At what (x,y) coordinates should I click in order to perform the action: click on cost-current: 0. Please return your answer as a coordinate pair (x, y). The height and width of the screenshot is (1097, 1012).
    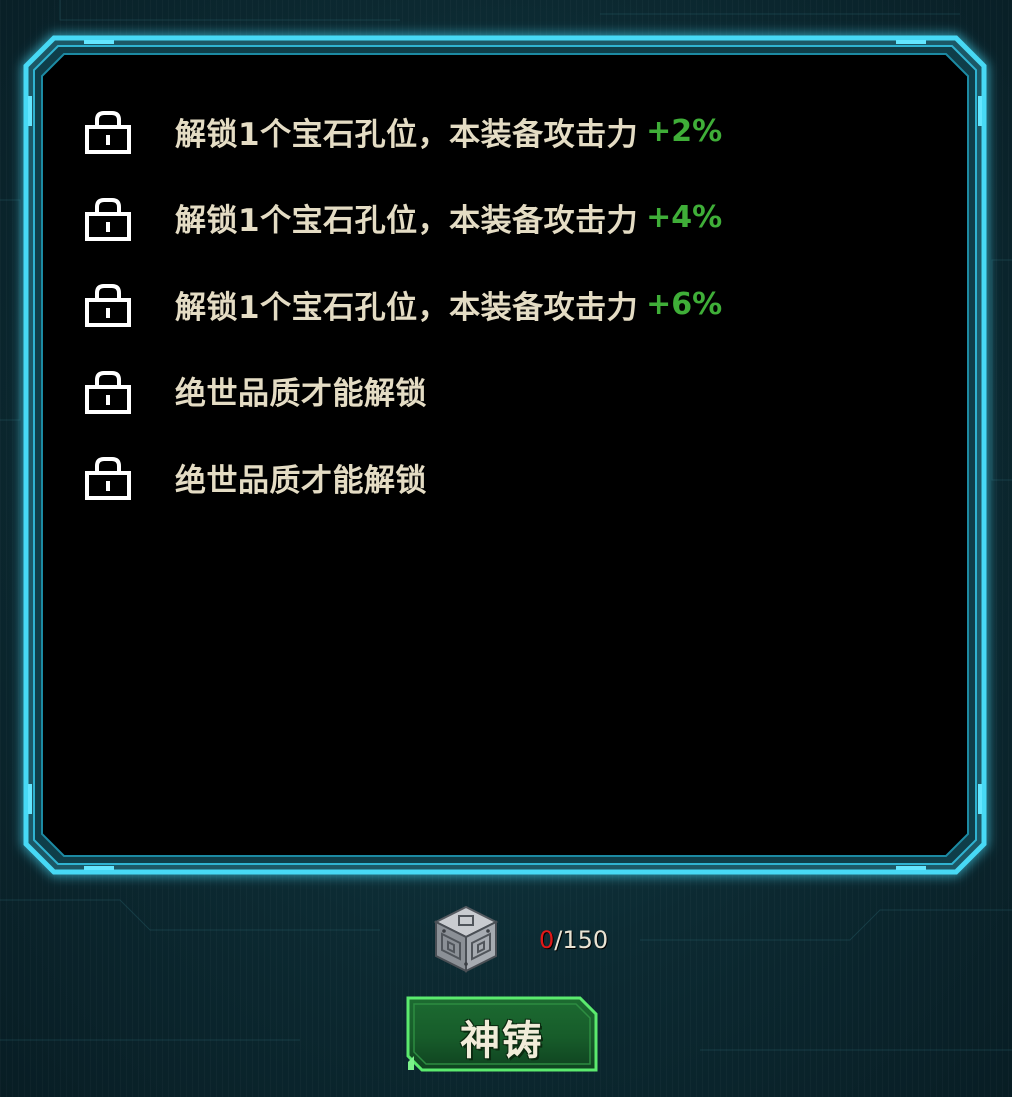
    Looking at the image, I should click on (547, 940).